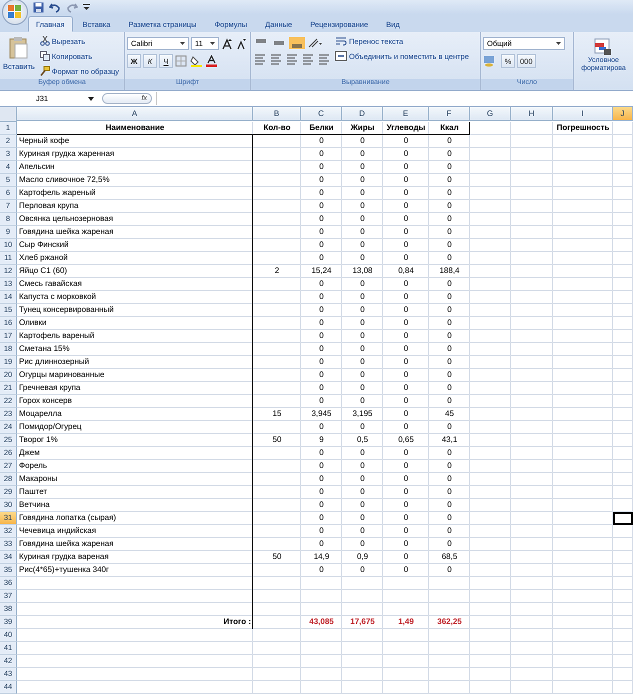  I want to click on table-cell-text: 0,65, so click(406, 440).